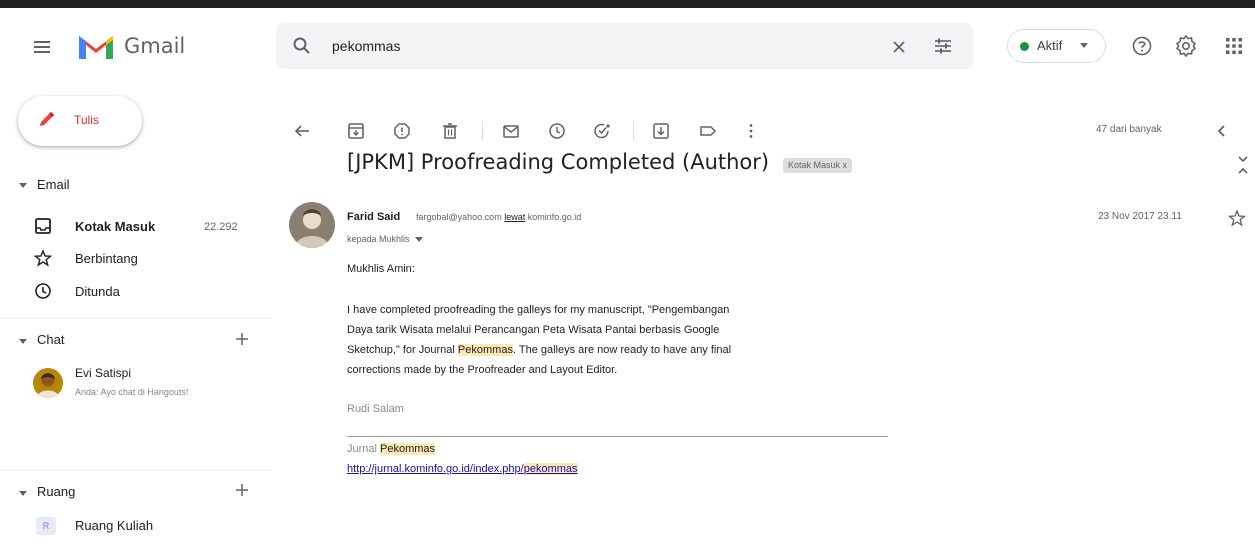 This screenshot has height=539, width=1255. I want to click on search-highlight: pekommas, so click(550, 469).